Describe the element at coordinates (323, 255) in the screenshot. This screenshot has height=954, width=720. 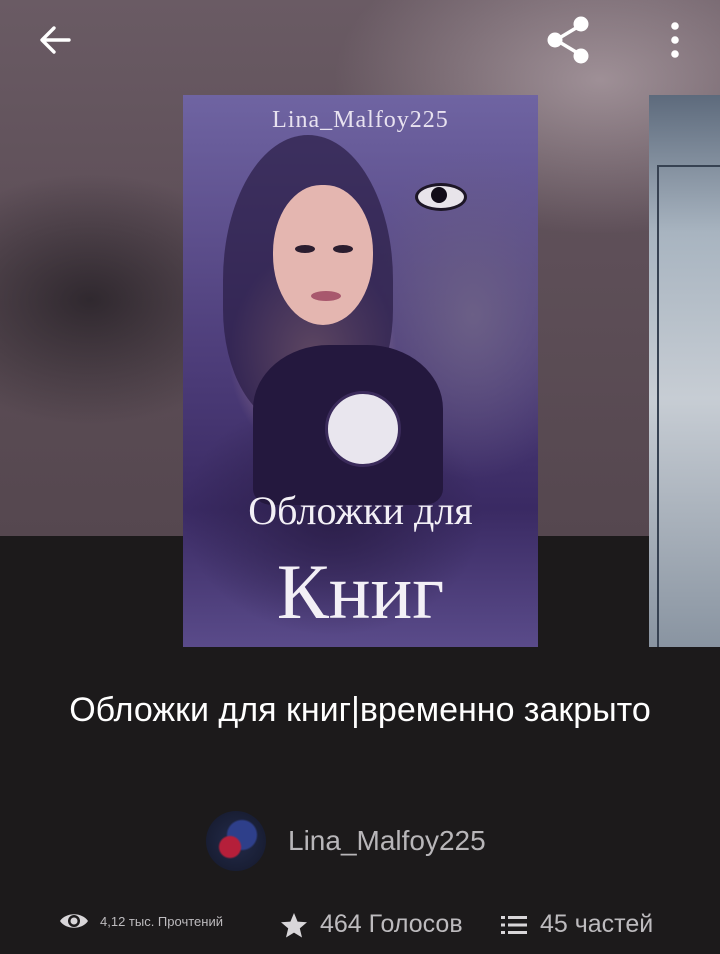
I see `cover-art-face` at that location.